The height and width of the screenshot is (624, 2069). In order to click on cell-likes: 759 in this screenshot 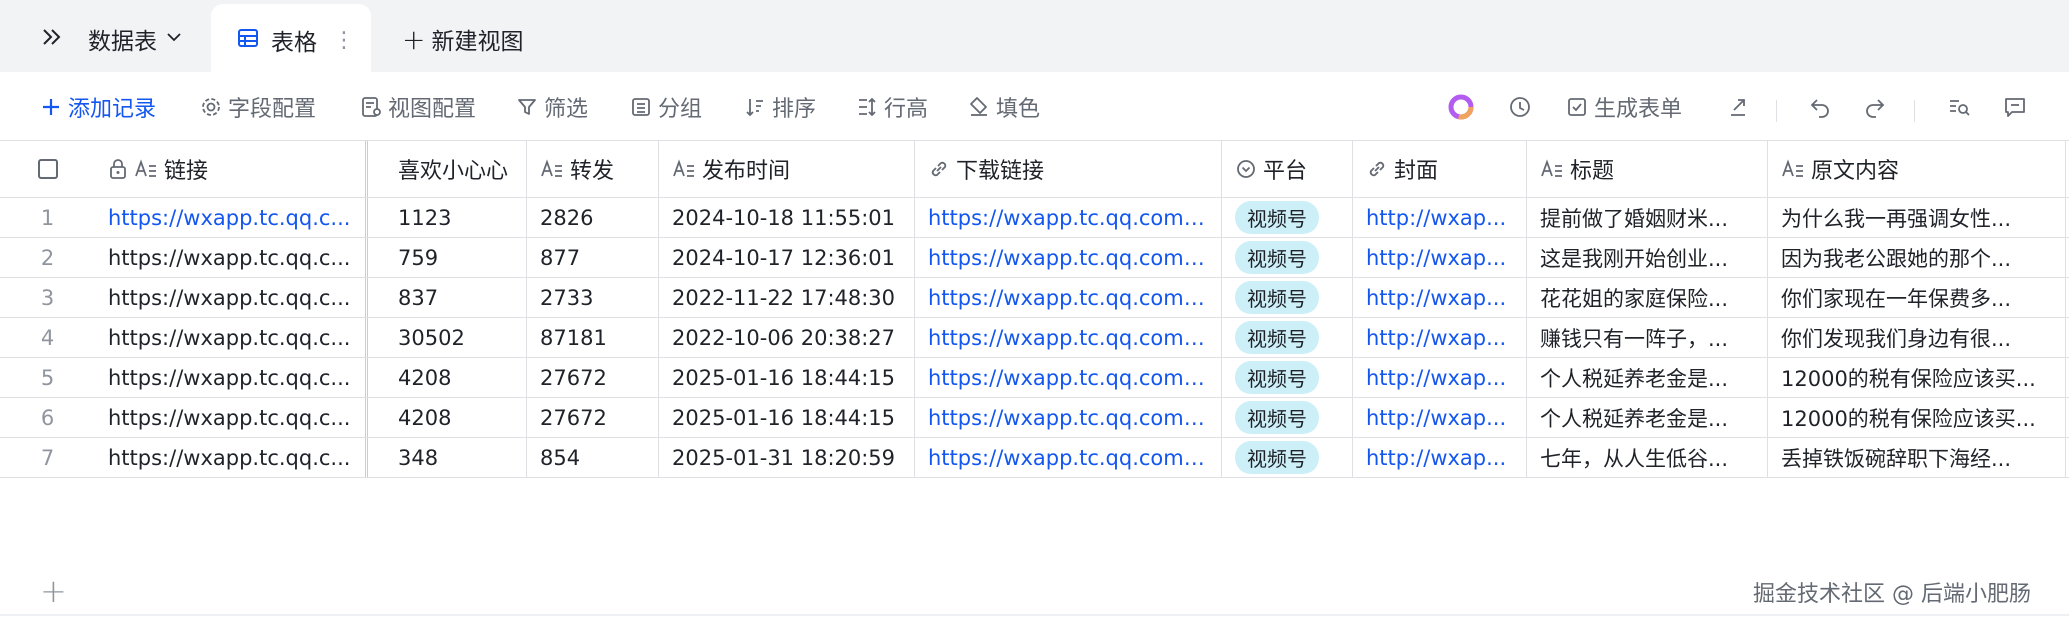, I will do `click(447, 257)`.